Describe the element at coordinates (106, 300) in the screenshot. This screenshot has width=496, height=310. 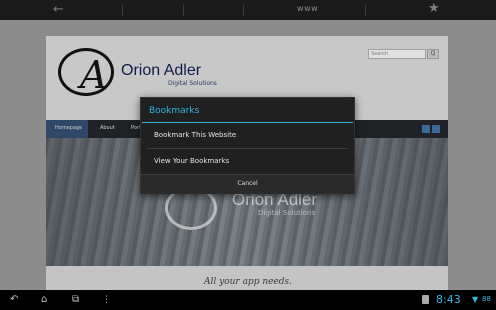
I see `menu-icon: ⋮` at that location.